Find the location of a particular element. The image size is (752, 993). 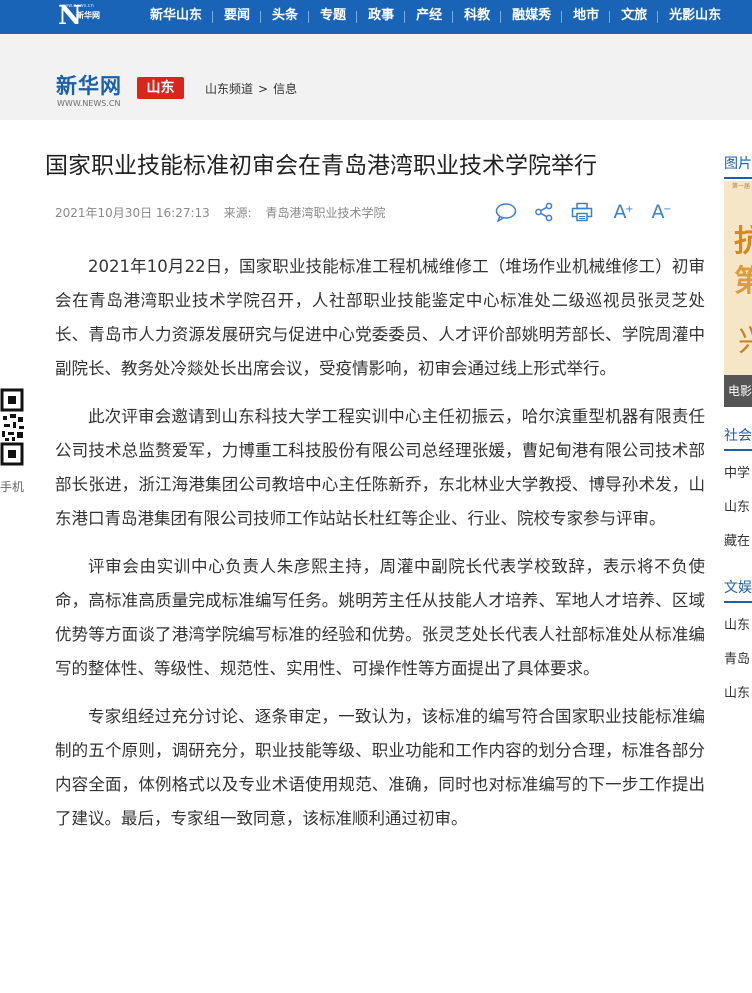

culture-section: 文娱 山东 青岛 山东 is located at coordinates (738, 644).